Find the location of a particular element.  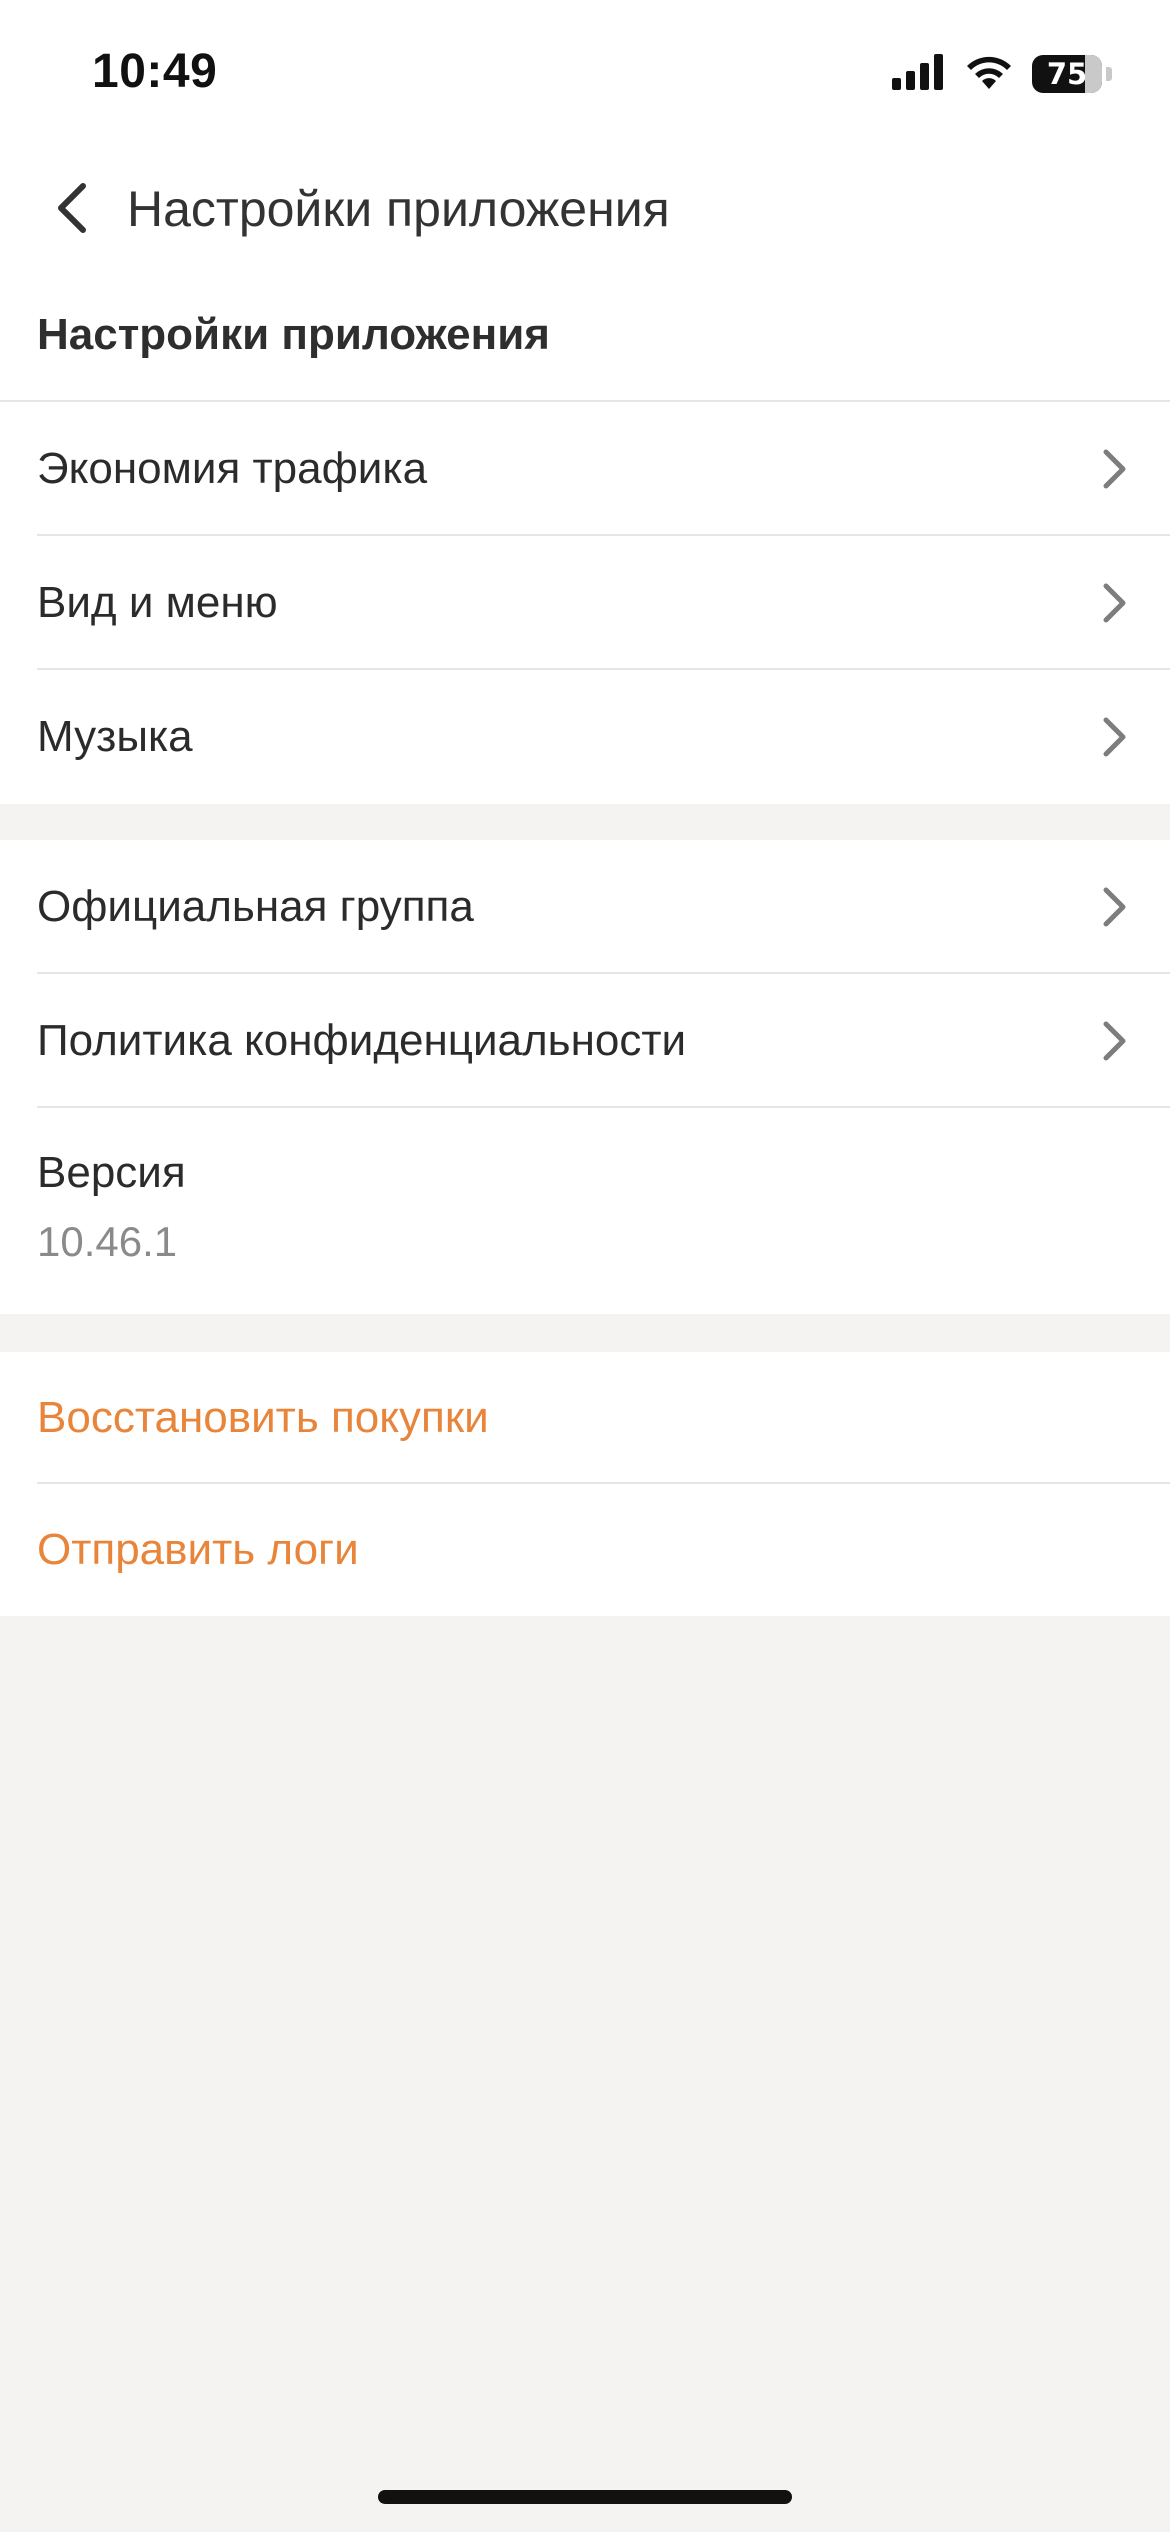

status-time: 10:49 is located at coordinates (155, 71).